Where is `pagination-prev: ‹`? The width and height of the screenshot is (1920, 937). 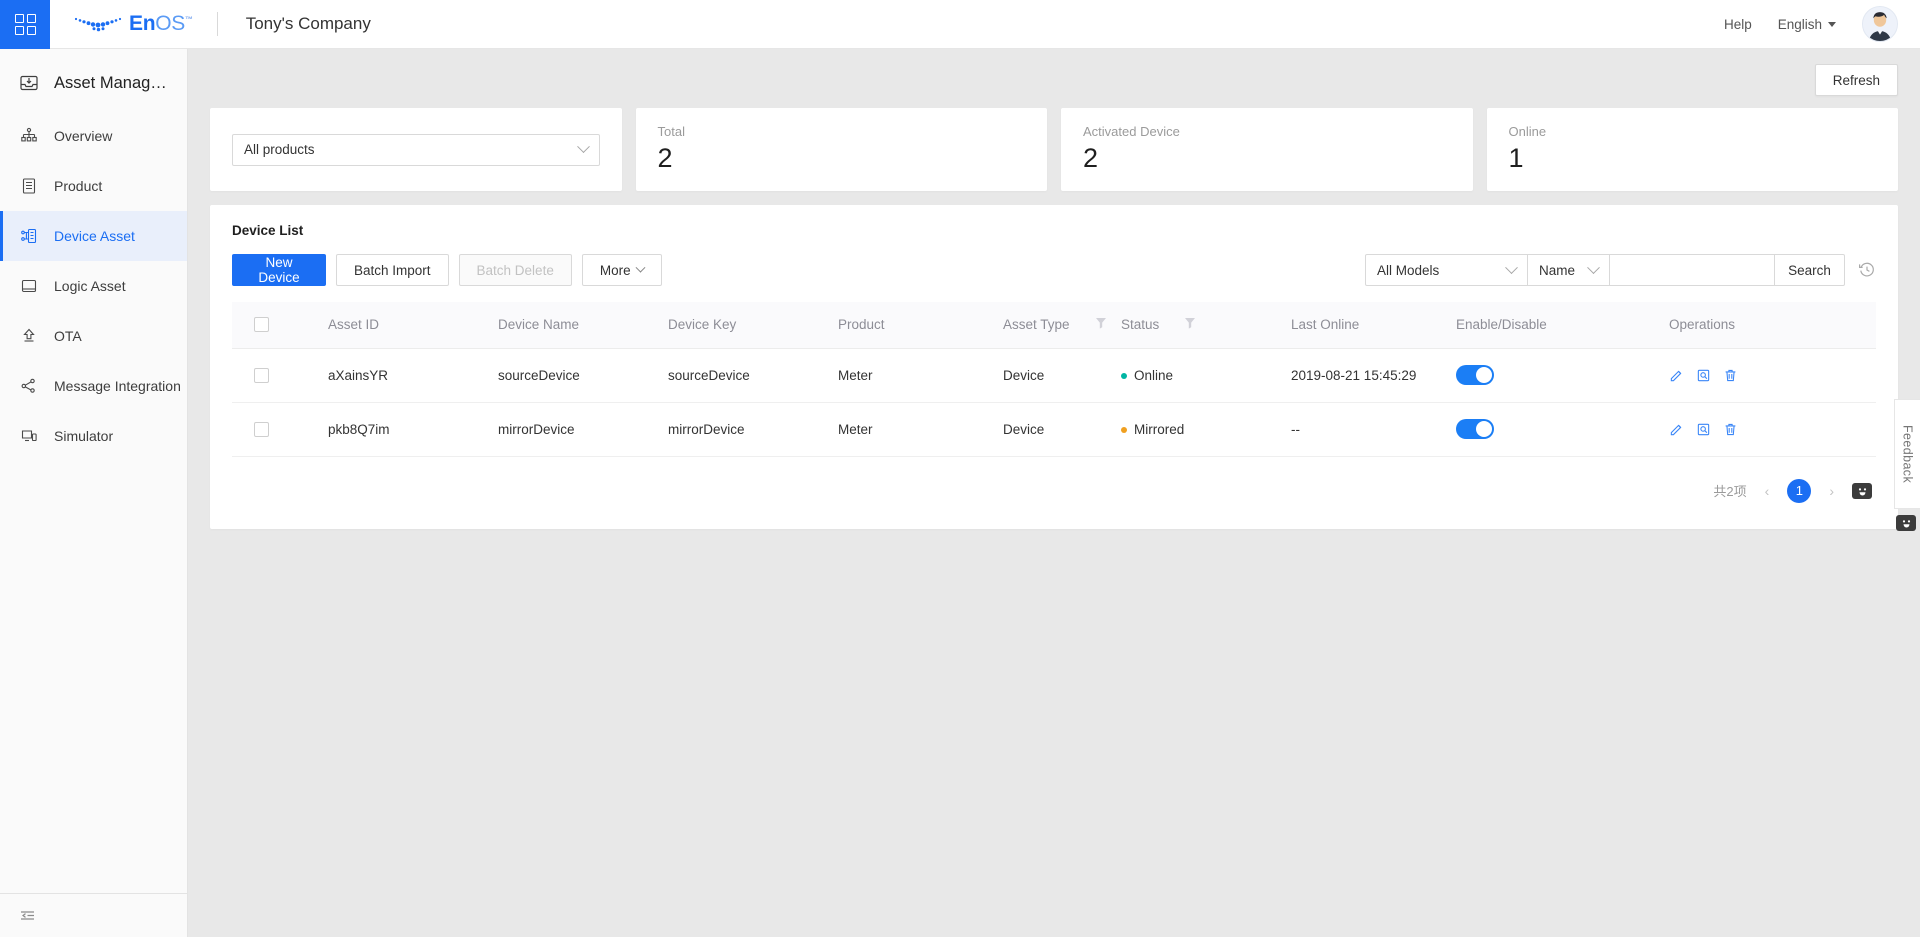 pagination-prev: ‹ is located at coordinates (1767, 491).